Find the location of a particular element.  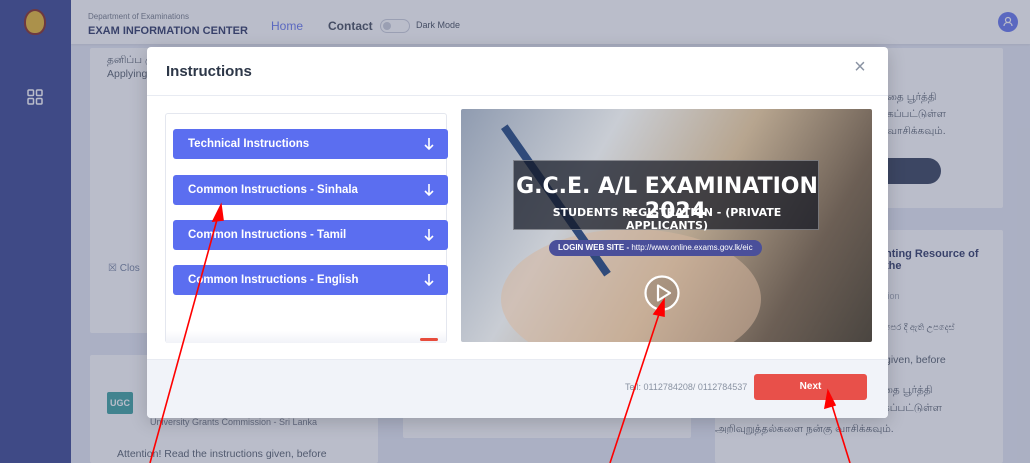

accordion-common-instructions-sinhala: Common Instructions - Sinhala is located at coordinates (310, 190).